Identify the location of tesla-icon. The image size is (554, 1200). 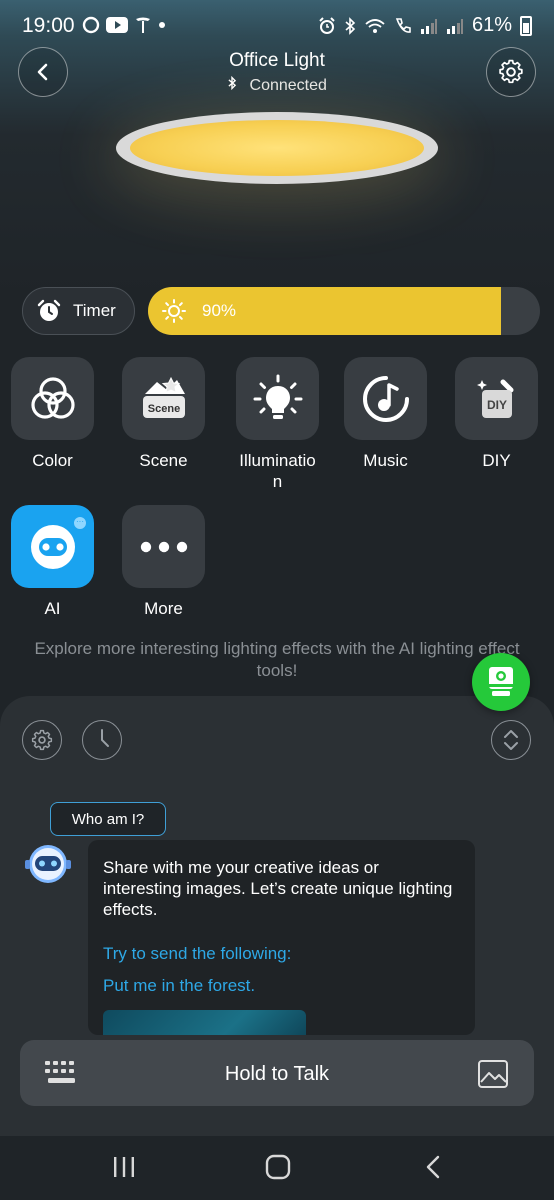
(143, 25).